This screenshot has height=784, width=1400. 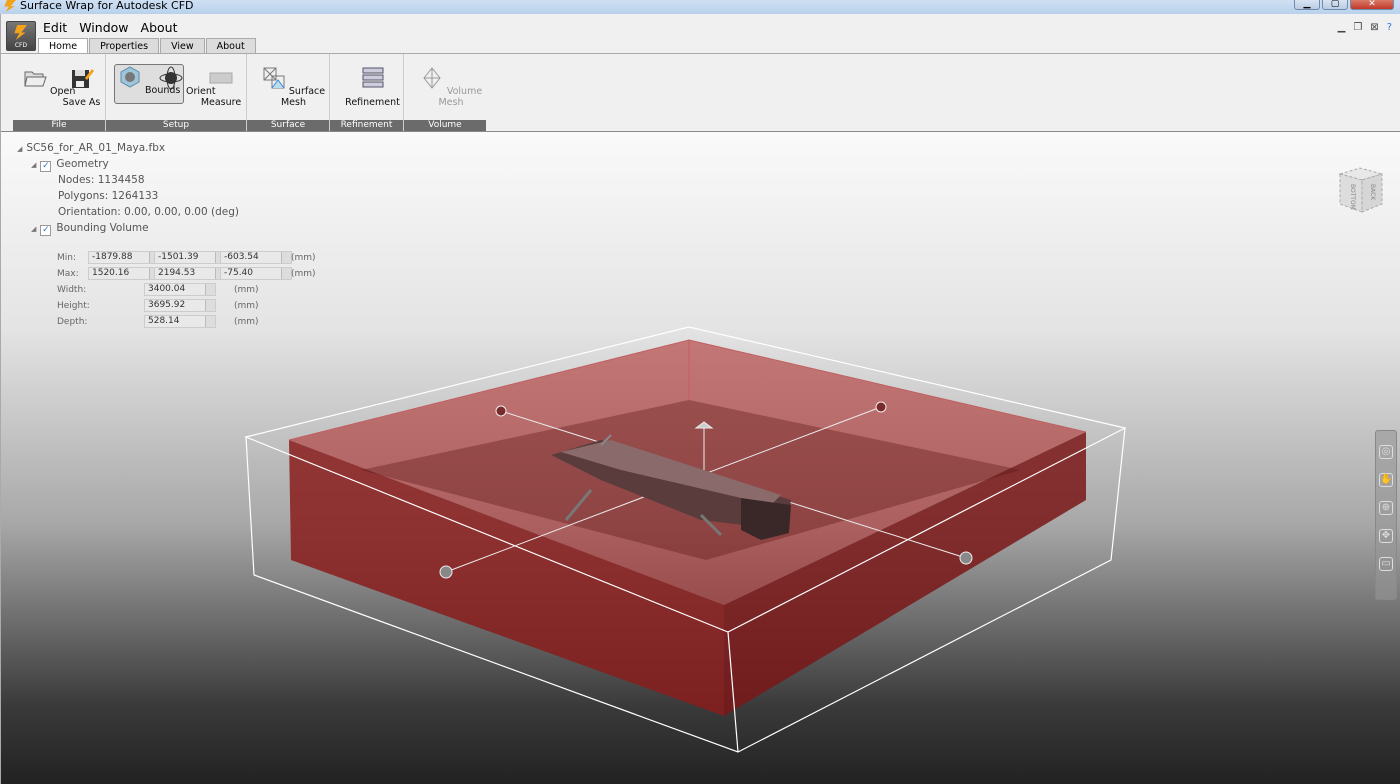 What do you see at coordinates (1335, 5) in the screenshot?
I see `maximize-button: ▢` at bounding box center [1335, 5].